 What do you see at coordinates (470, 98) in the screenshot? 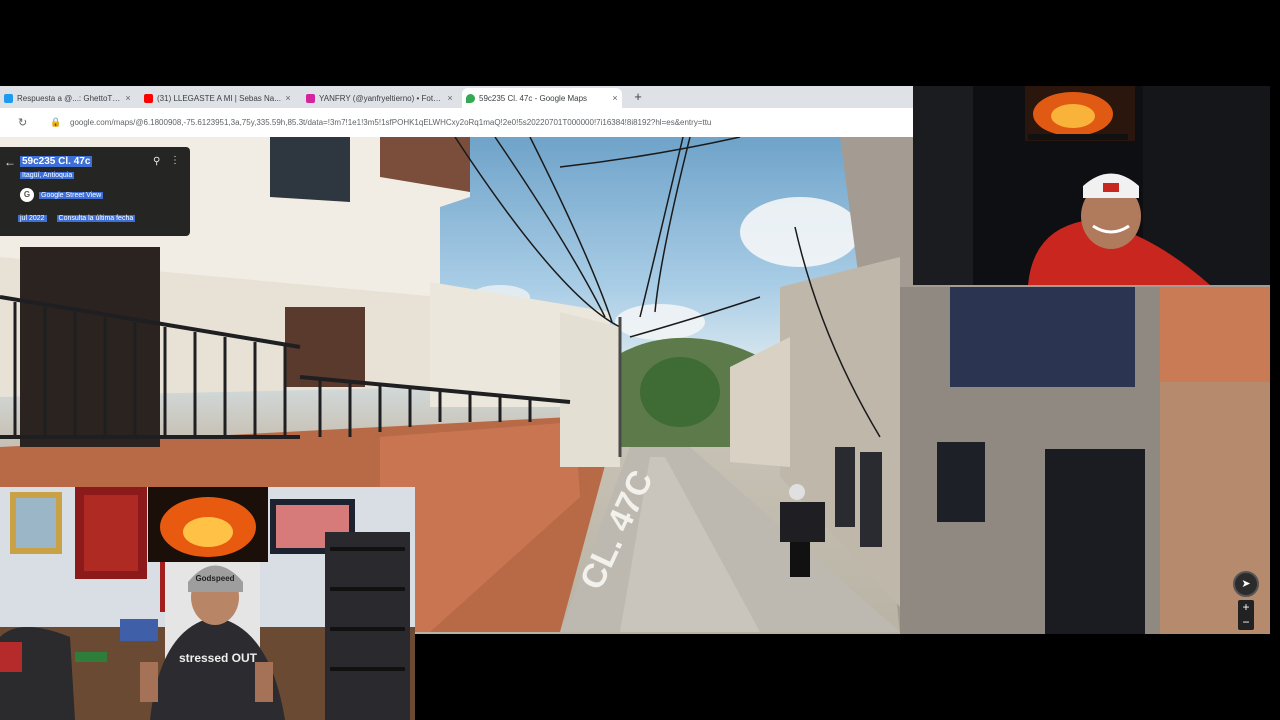
I see `maps-pin-favicon-icon` at bounding box center [470, 98].